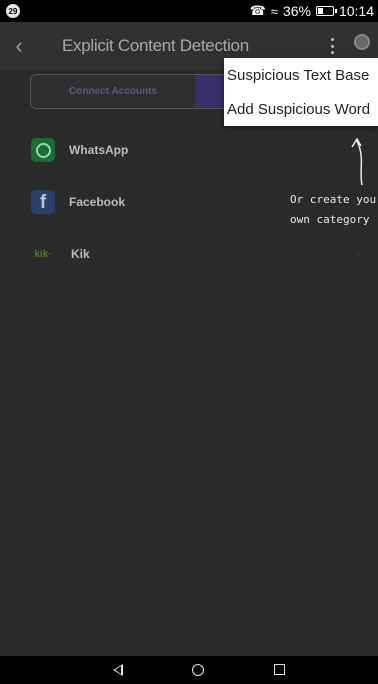 This screenshot has height=684, width=378. Describe the element at coordinates (189, 11) in the screenshot. I see `status-bar: 29 ☎ ≈ 36% 10:14` at that location.